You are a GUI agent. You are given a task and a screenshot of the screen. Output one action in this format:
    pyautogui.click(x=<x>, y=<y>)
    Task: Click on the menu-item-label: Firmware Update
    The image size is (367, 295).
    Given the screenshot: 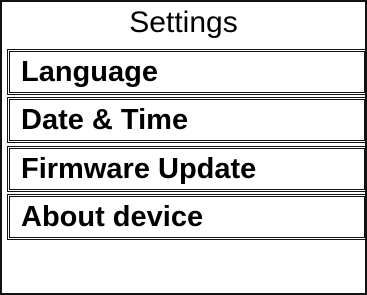 What is the action you would take?
    pyautogui.click(x=139, y=169)
    